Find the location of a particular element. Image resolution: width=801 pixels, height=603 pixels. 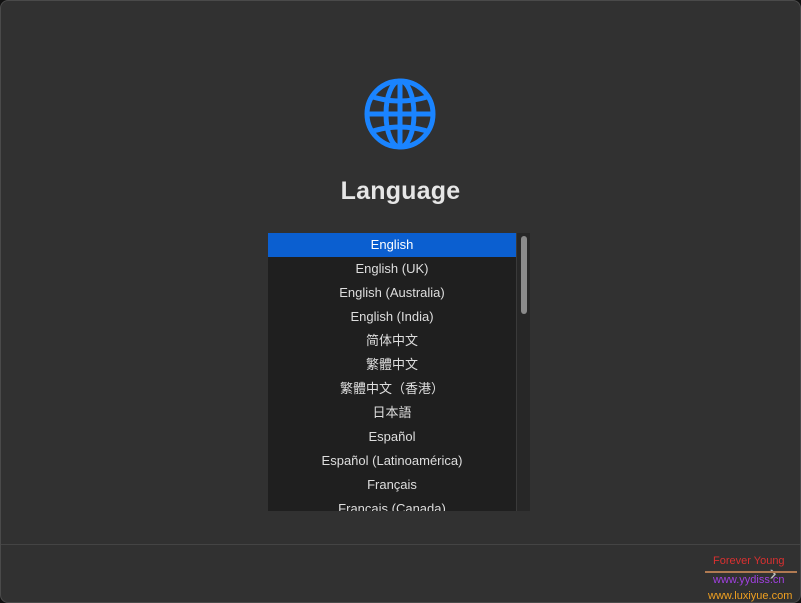

language-option-japanese: 日本語 is located at coordinates (392, 413).